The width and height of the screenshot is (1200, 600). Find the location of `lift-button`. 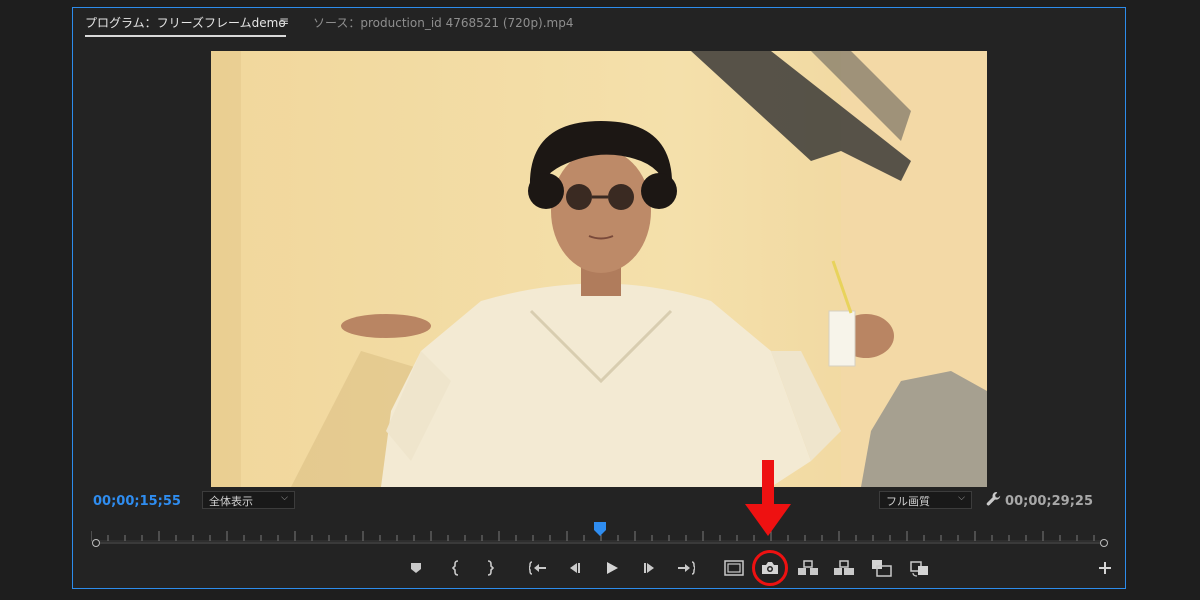

lift-button is located at coordinates (808, 568).